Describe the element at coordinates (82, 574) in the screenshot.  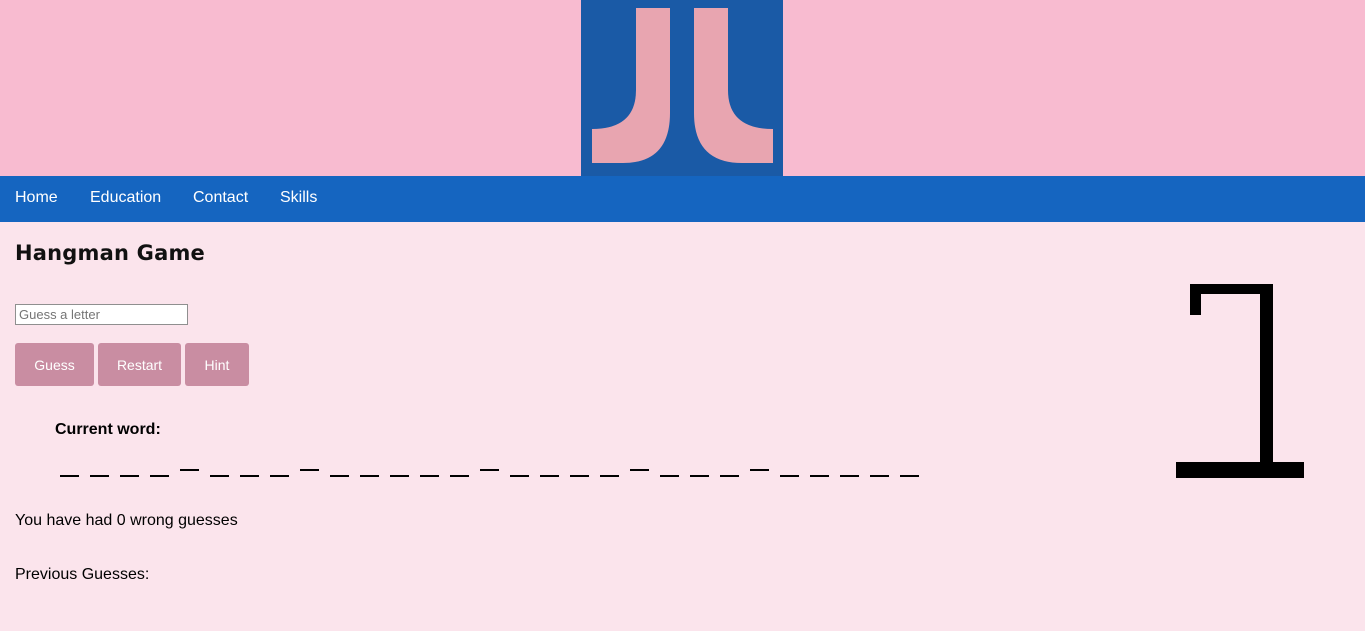
I see `previous-guesses-label: Previous Guesses:` at that location.